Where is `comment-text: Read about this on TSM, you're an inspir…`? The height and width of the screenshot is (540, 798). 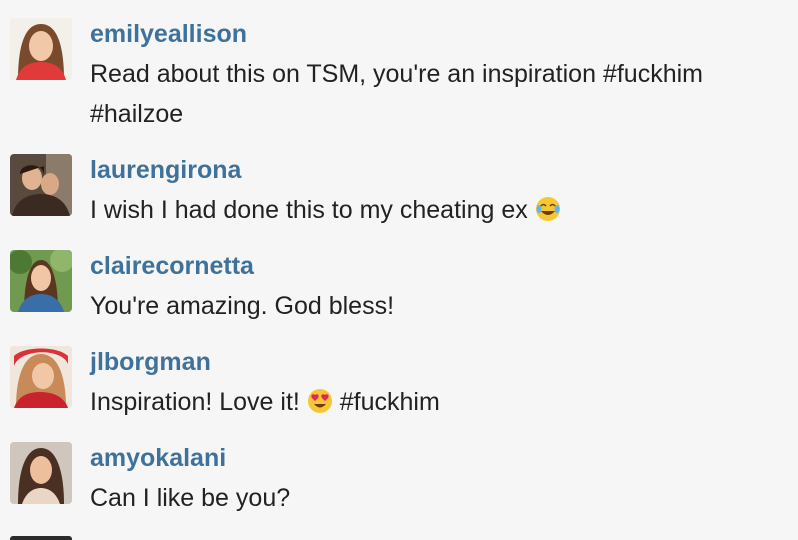
comment-text: Read about this on TSM, you're an inspir… is located at coordinates (440, 94).